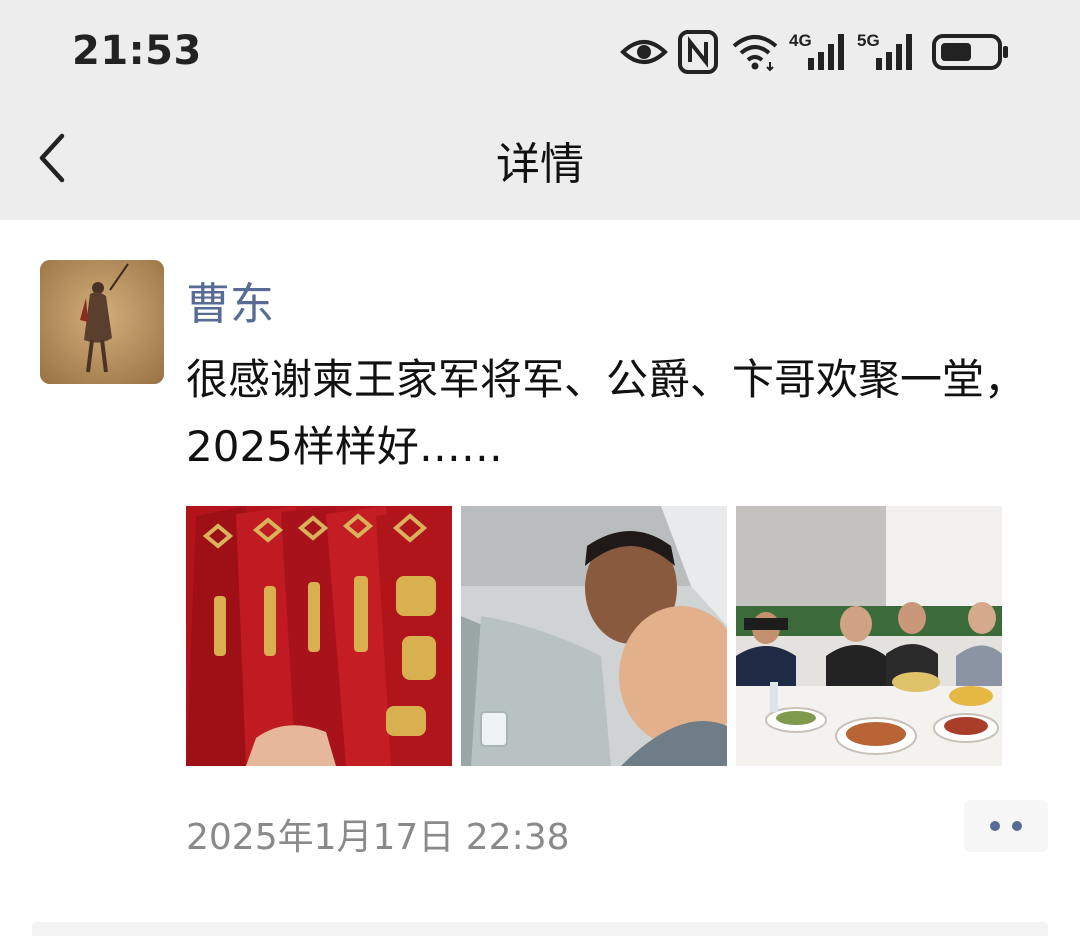  Describe the element at coordinates (755, 53) in the screenshot. I see `wifi-icon` at that location.